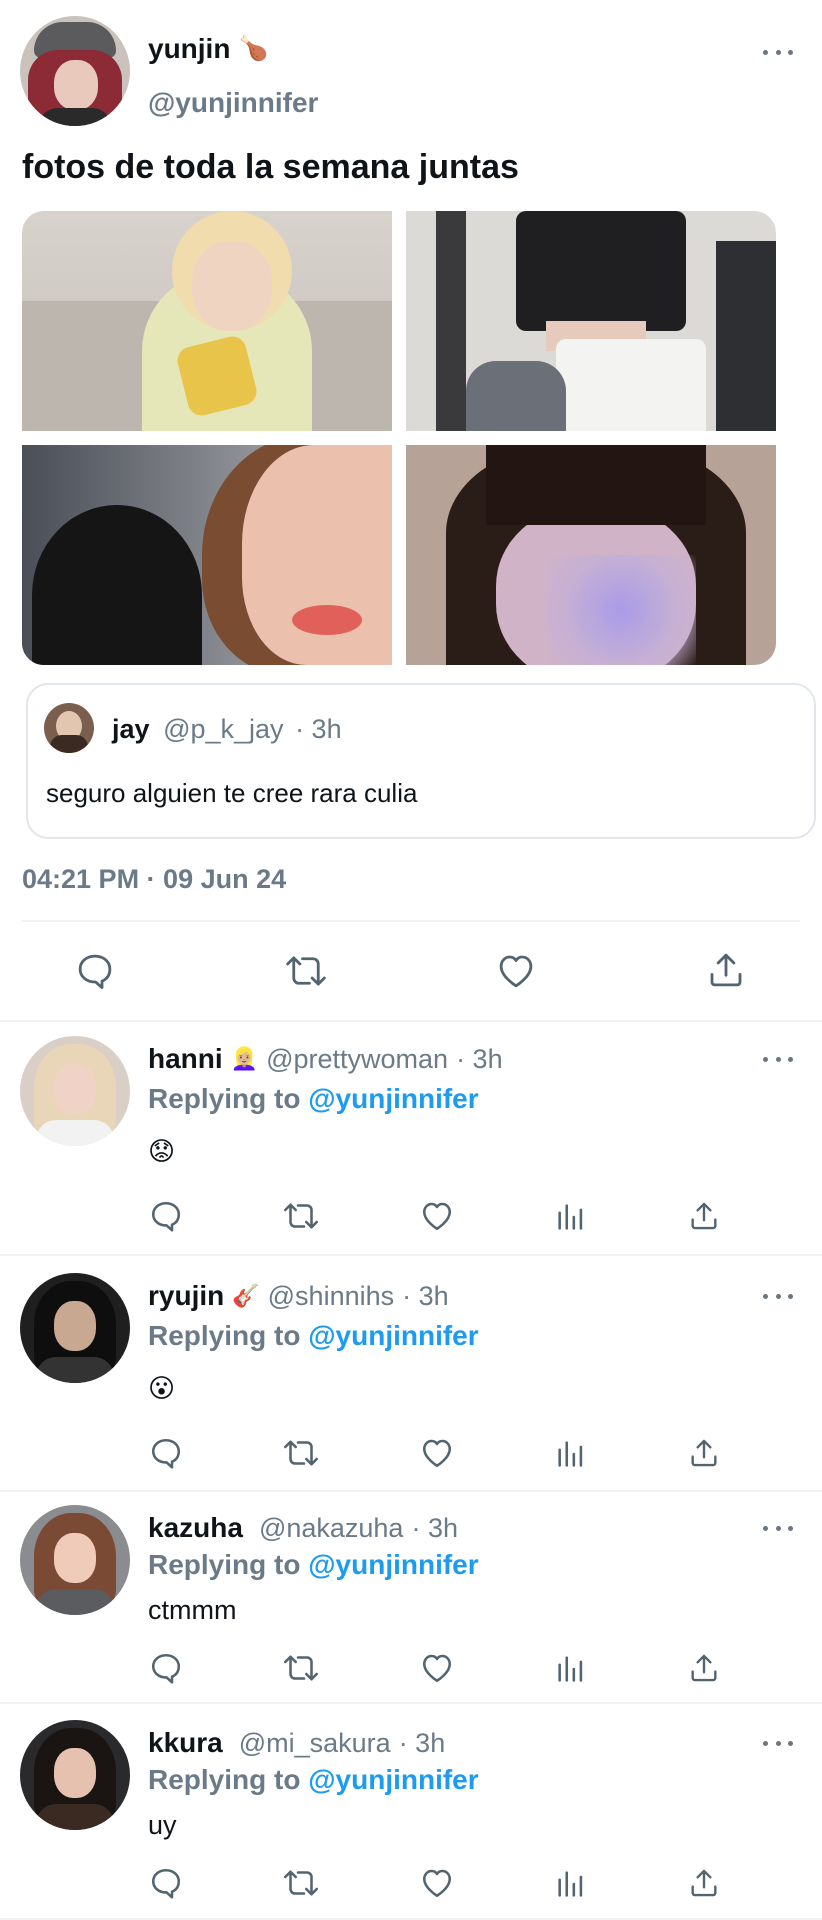  Describe the element at coordinates (162, 1825) in the screenshot. I see `reply-text: uy` at that location.